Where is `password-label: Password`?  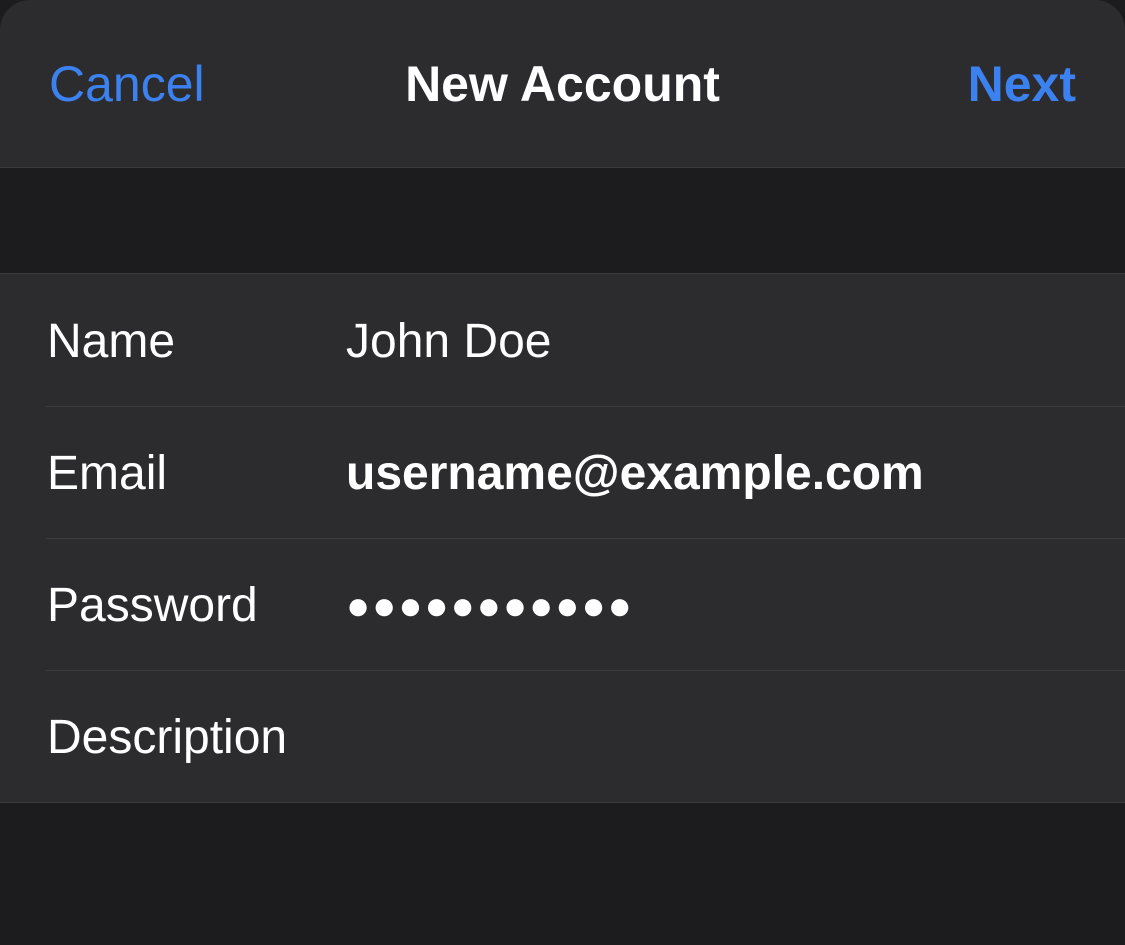
password-label: Password is located at coordinates (152, 605).